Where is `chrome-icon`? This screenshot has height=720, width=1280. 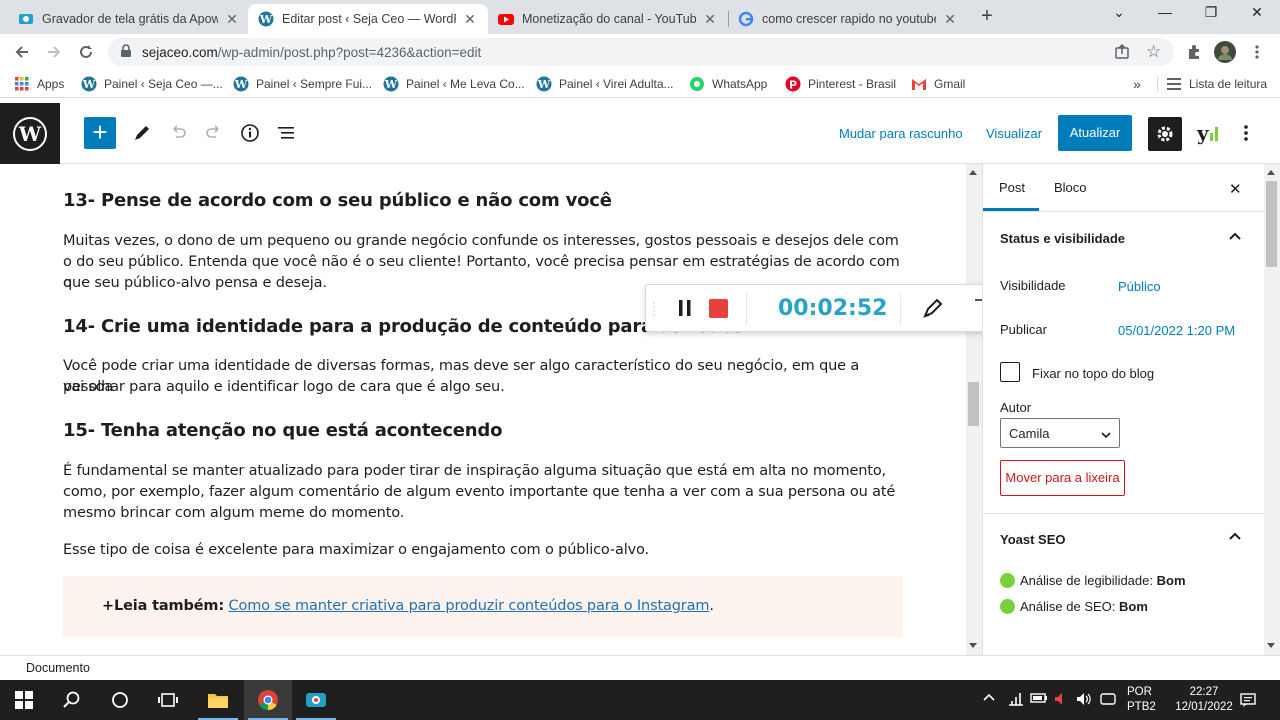 chrome-icon is located at coordinates (268, 700).